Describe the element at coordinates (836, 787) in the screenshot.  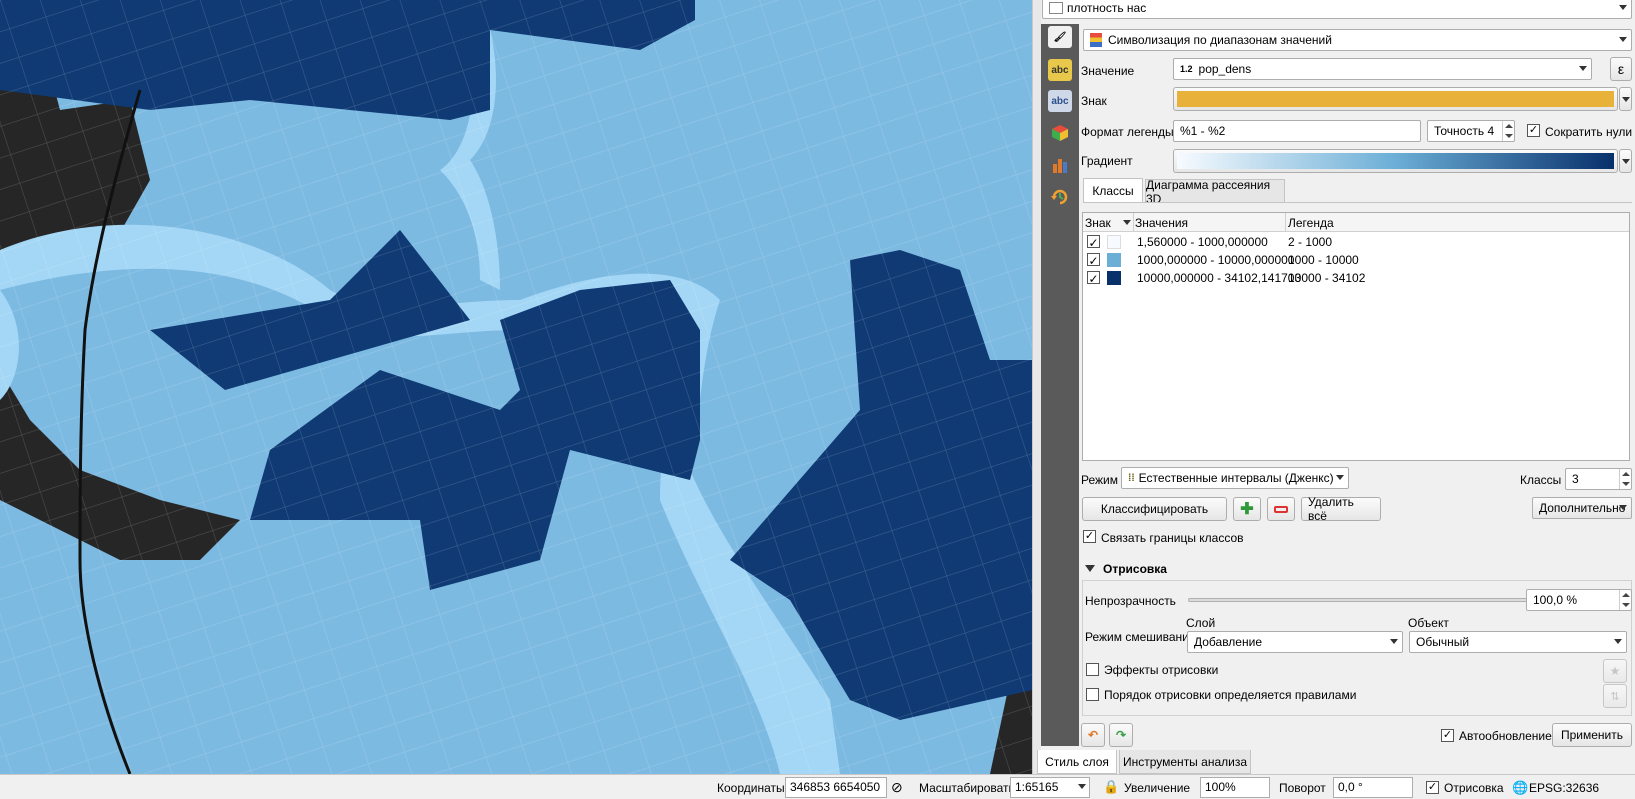
I see `coordinates-field: 346853 6654050` at that location.